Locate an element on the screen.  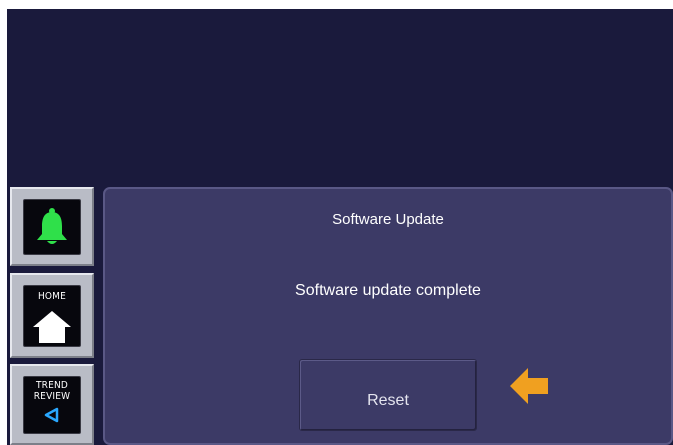
dialog-title: Software Update is located at coordinates (388, 219).